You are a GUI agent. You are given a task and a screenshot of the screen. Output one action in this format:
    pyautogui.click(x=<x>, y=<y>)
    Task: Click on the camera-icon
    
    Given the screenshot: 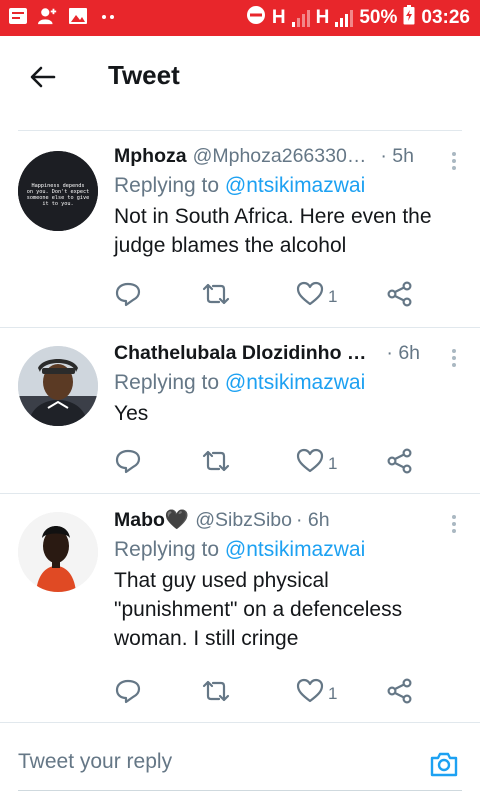 What is the action you would take?
    pyautogui.click(x=444, y=764)
    